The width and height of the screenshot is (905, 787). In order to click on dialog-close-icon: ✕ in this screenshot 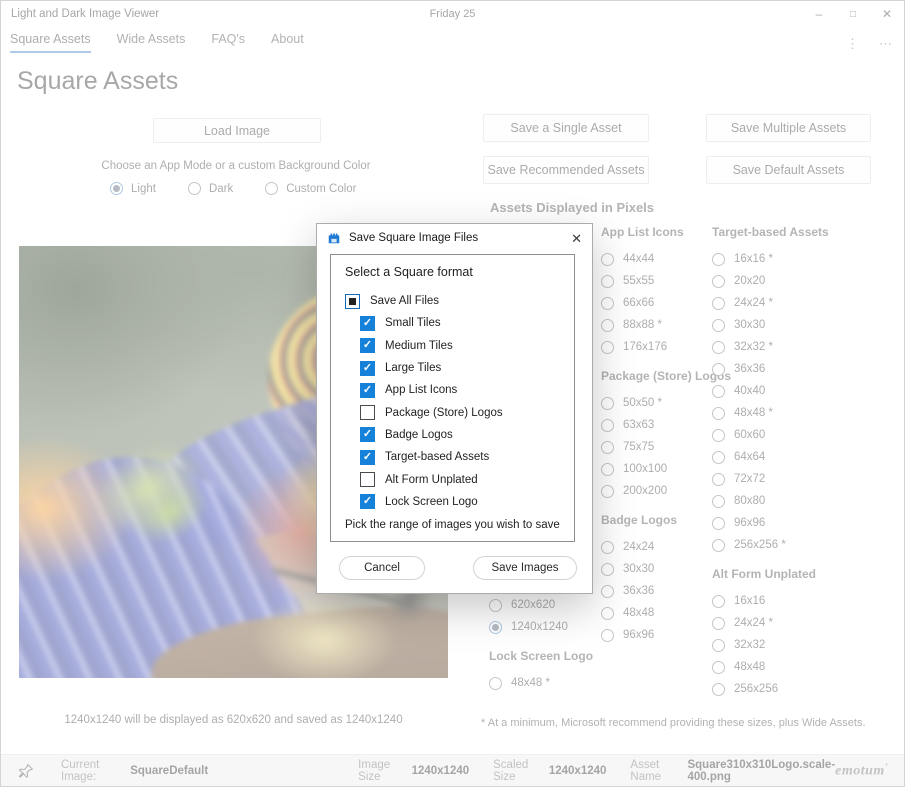, I will do `click(576, 238)`.